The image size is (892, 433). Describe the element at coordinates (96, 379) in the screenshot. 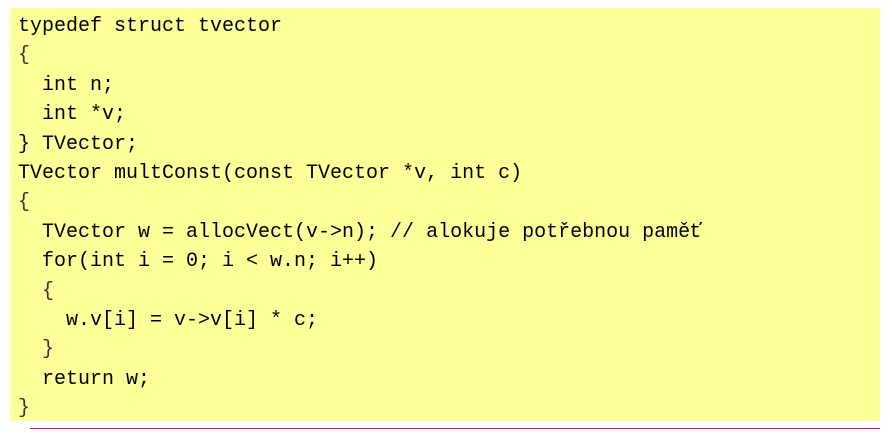

I see `code-line-13: return w;` at that location.